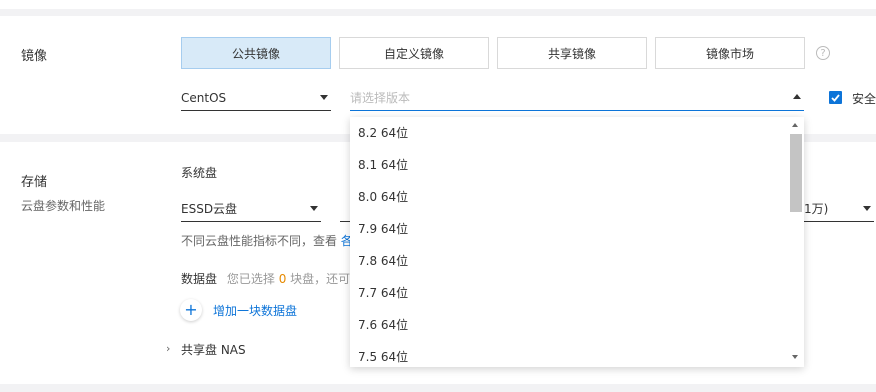 This screenshot has height=392, width=876. I want to click on scroll-up-icon, so click(795, 125).